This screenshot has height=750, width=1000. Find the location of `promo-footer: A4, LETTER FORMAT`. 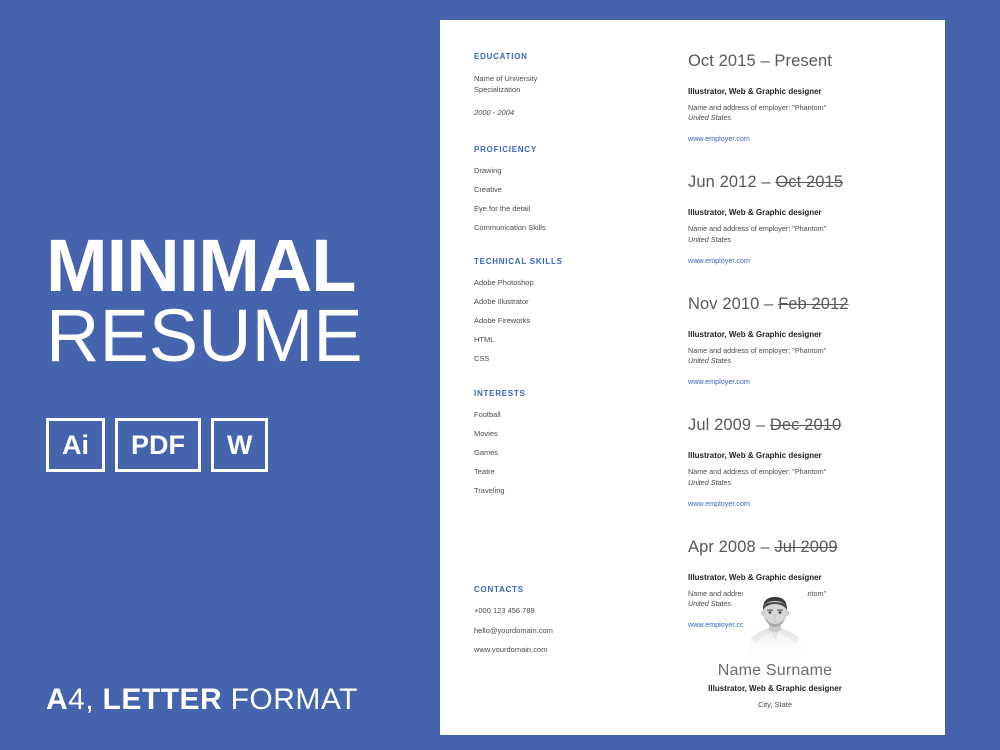

promo-footer: A4, LETTER FORMAT is located at coordinates (202, 700).